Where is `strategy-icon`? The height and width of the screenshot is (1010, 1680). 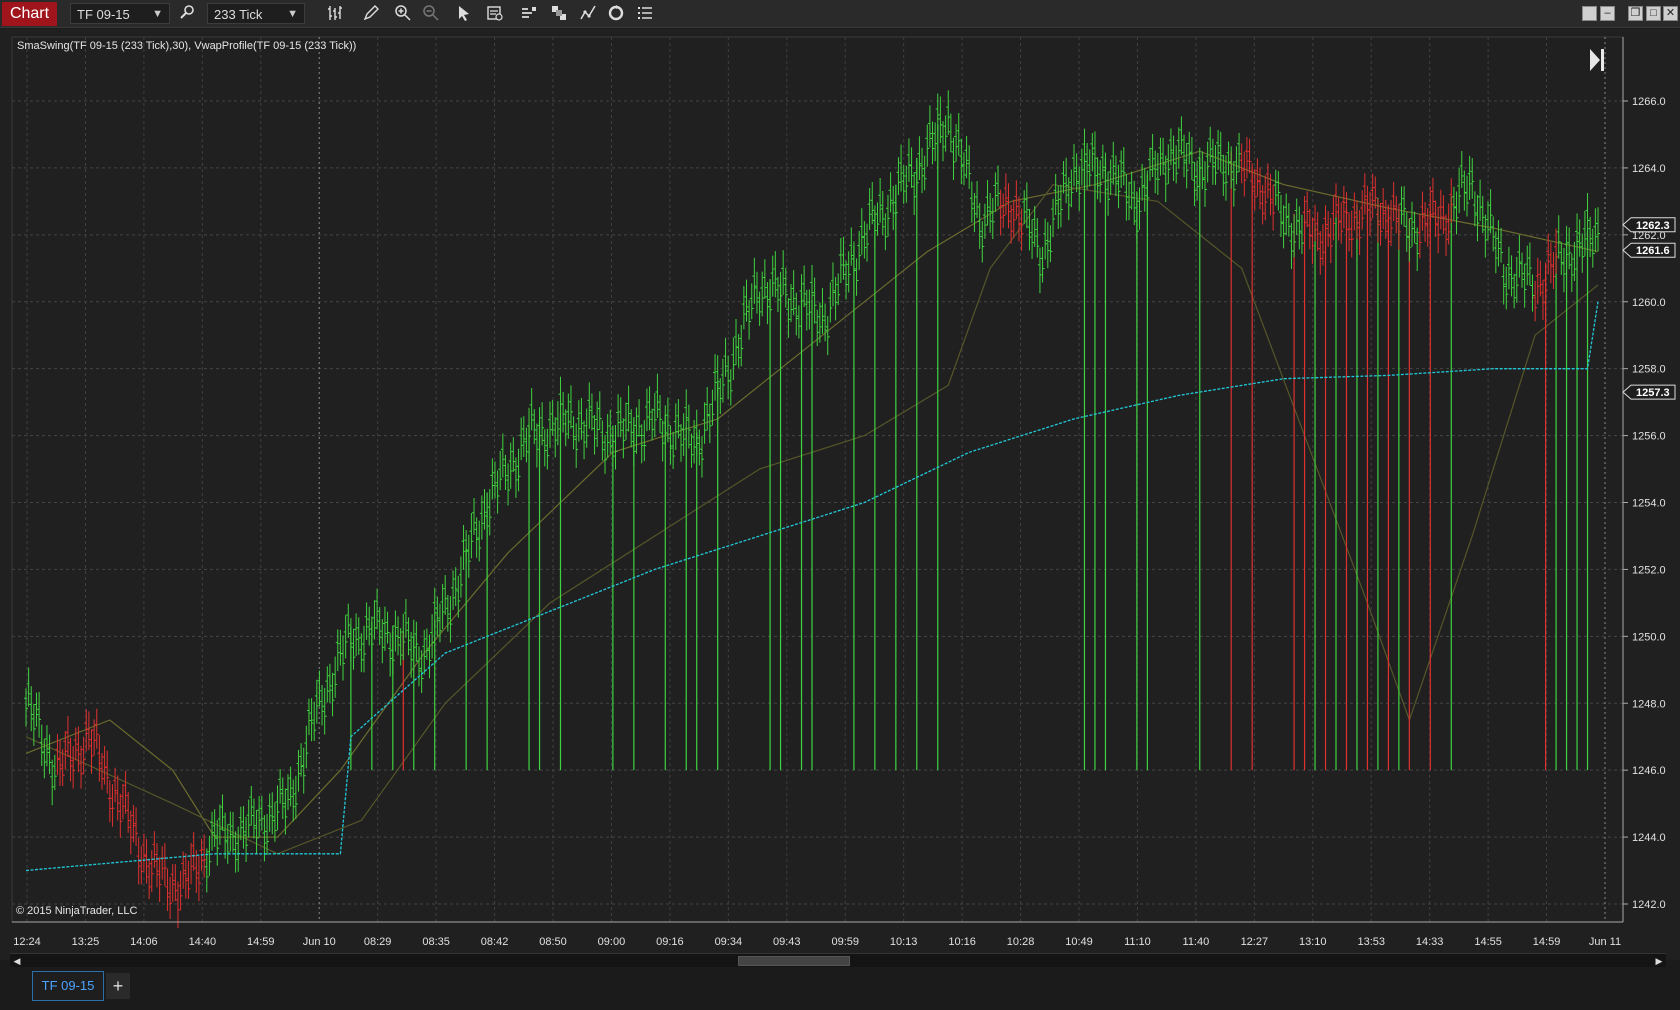
strategy-icon is located at coordinates (559, 14).